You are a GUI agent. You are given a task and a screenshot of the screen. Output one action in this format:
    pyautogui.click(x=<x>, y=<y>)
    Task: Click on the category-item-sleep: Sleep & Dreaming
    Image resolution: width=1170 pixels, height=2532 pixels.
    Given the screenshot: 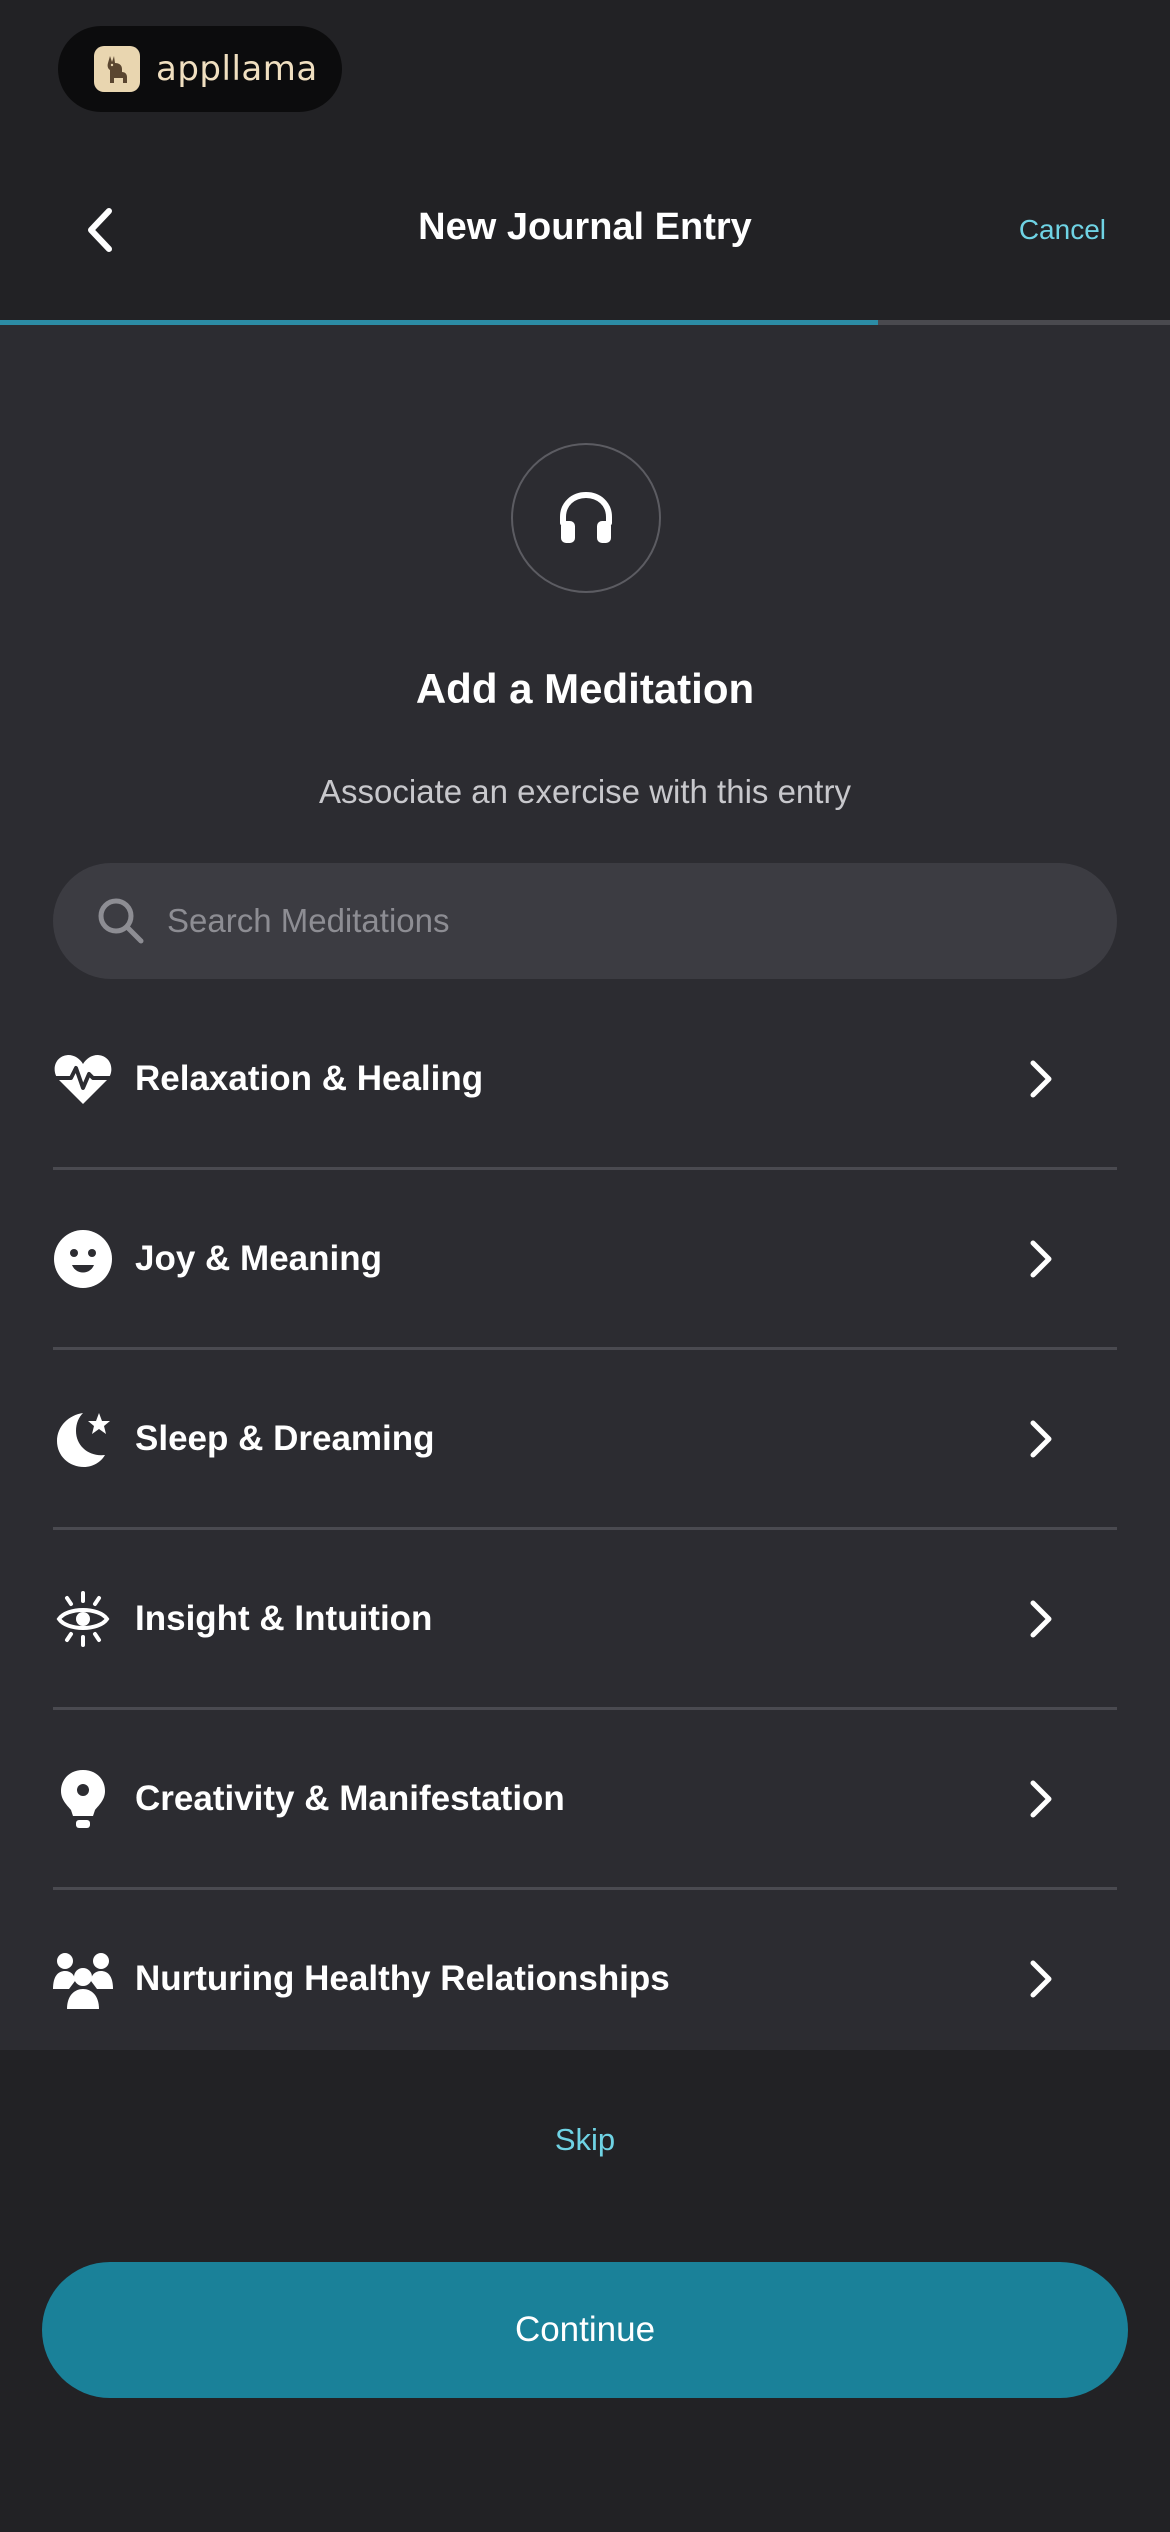 What is the action you would take?
    pyautogui.click(x=585, y=1440)
    